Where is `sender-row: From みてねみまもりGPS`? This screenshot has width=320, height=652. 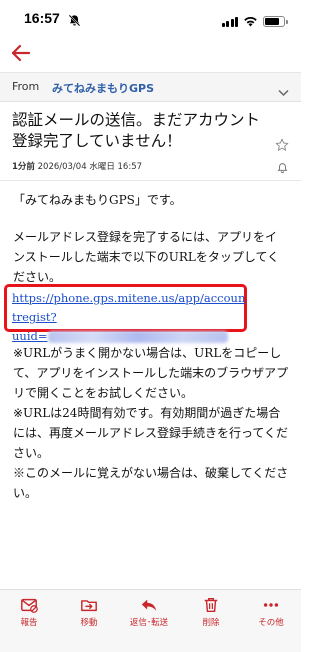
sender-row: From みてねみまもりGPS is located at coordinates (150, 87).